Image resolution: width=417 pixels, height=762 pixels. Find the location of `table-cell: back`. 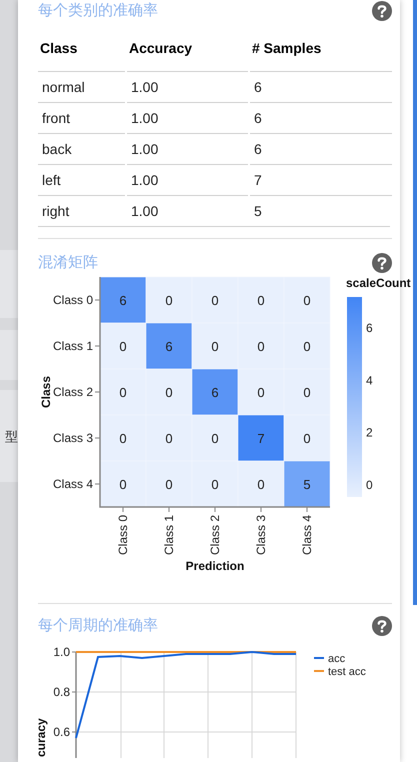

table-cell: back is located at coordinates (81, 148).